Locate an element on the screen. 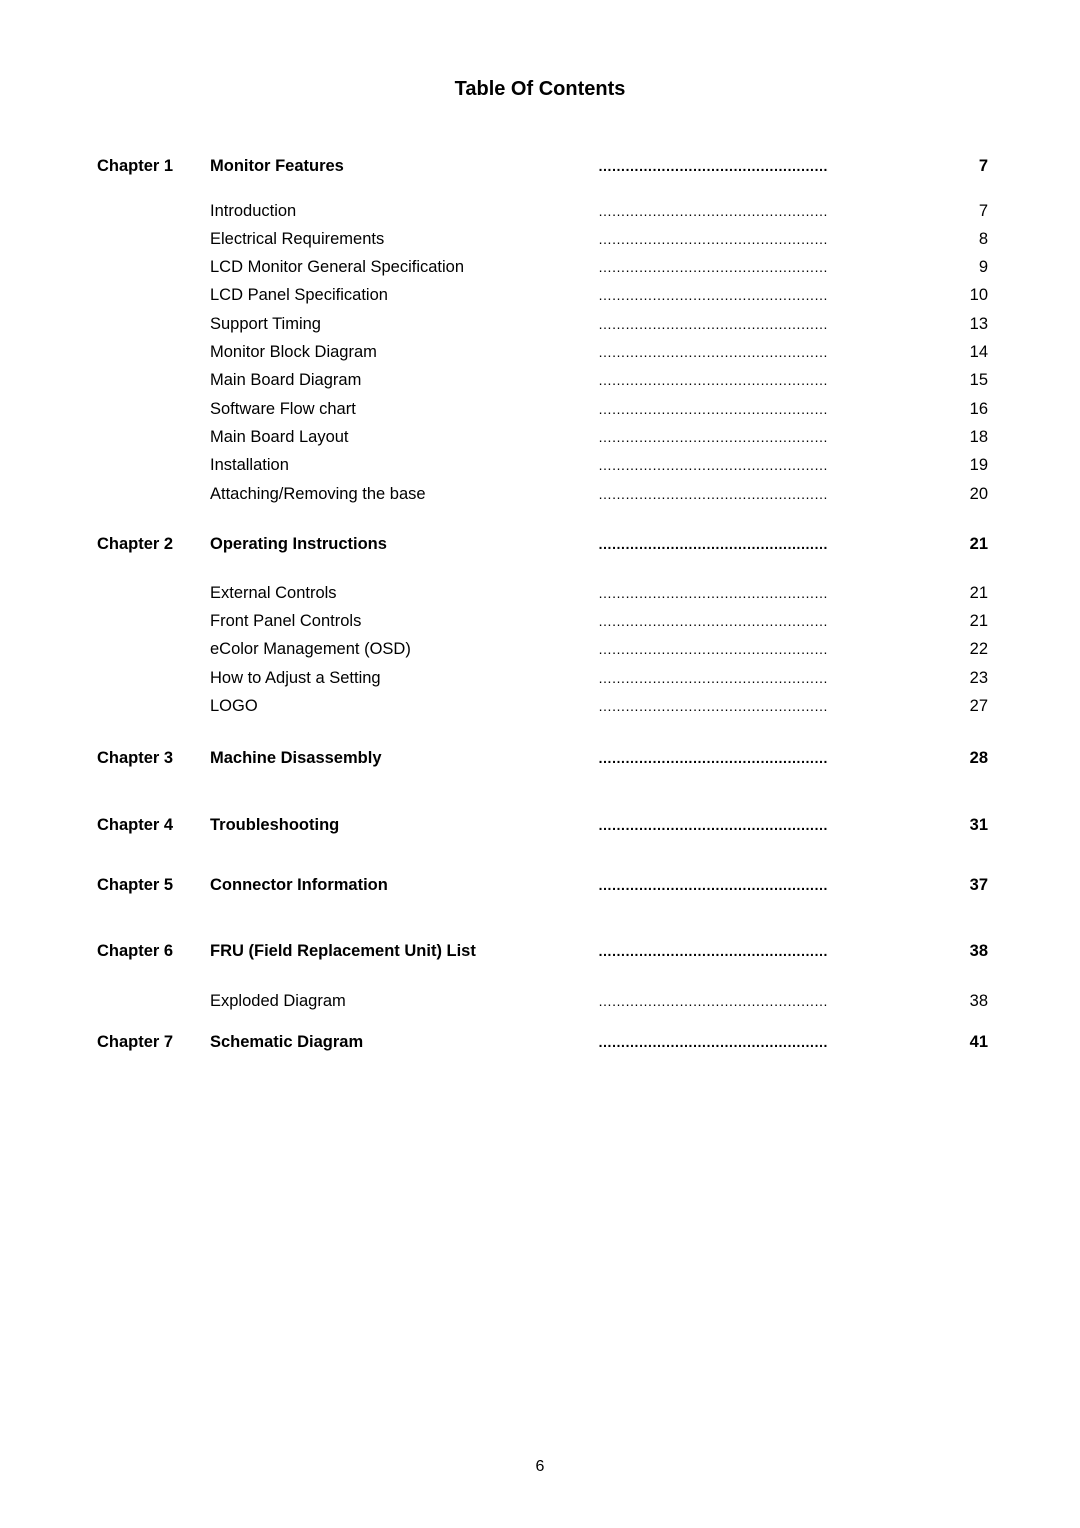  section-title: Front Panel Controls is located at coordinates (285, 621).